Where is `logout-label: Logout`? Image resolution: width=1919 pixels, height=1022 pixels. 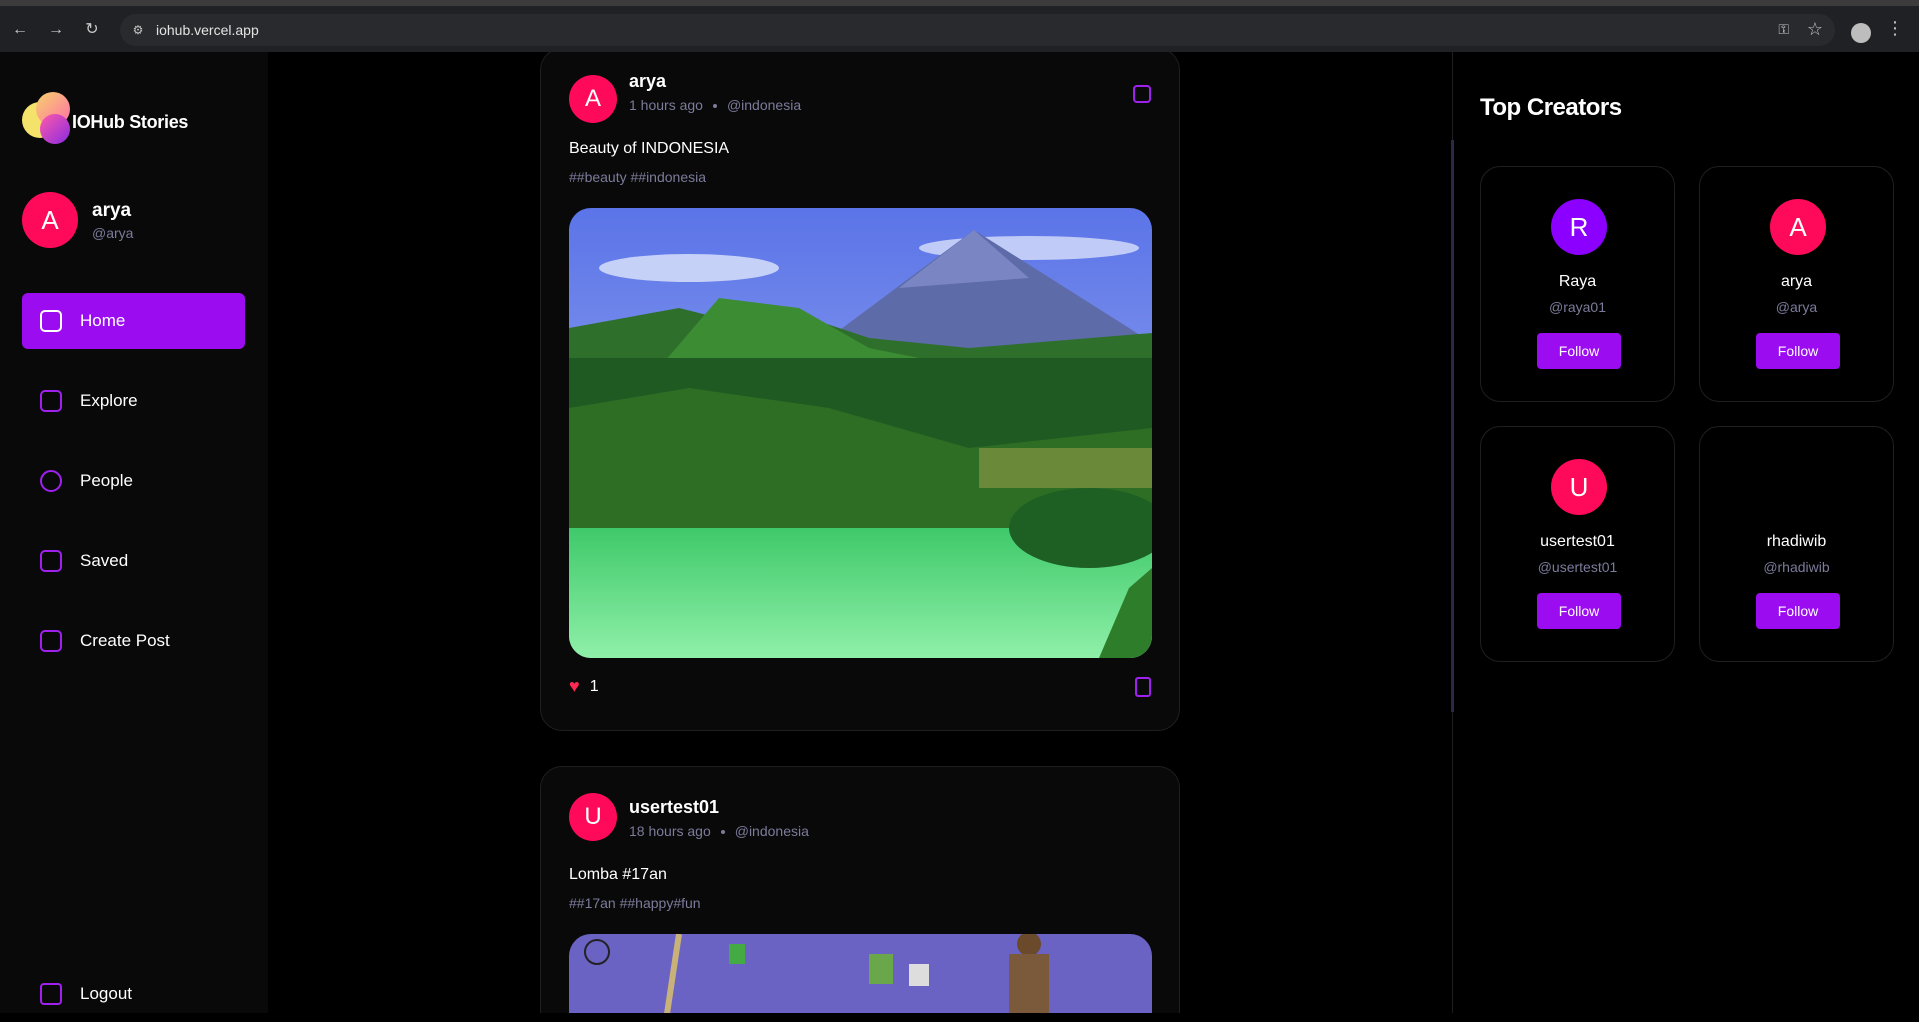 logout-label: Logout is located at coordinates (106, 993).